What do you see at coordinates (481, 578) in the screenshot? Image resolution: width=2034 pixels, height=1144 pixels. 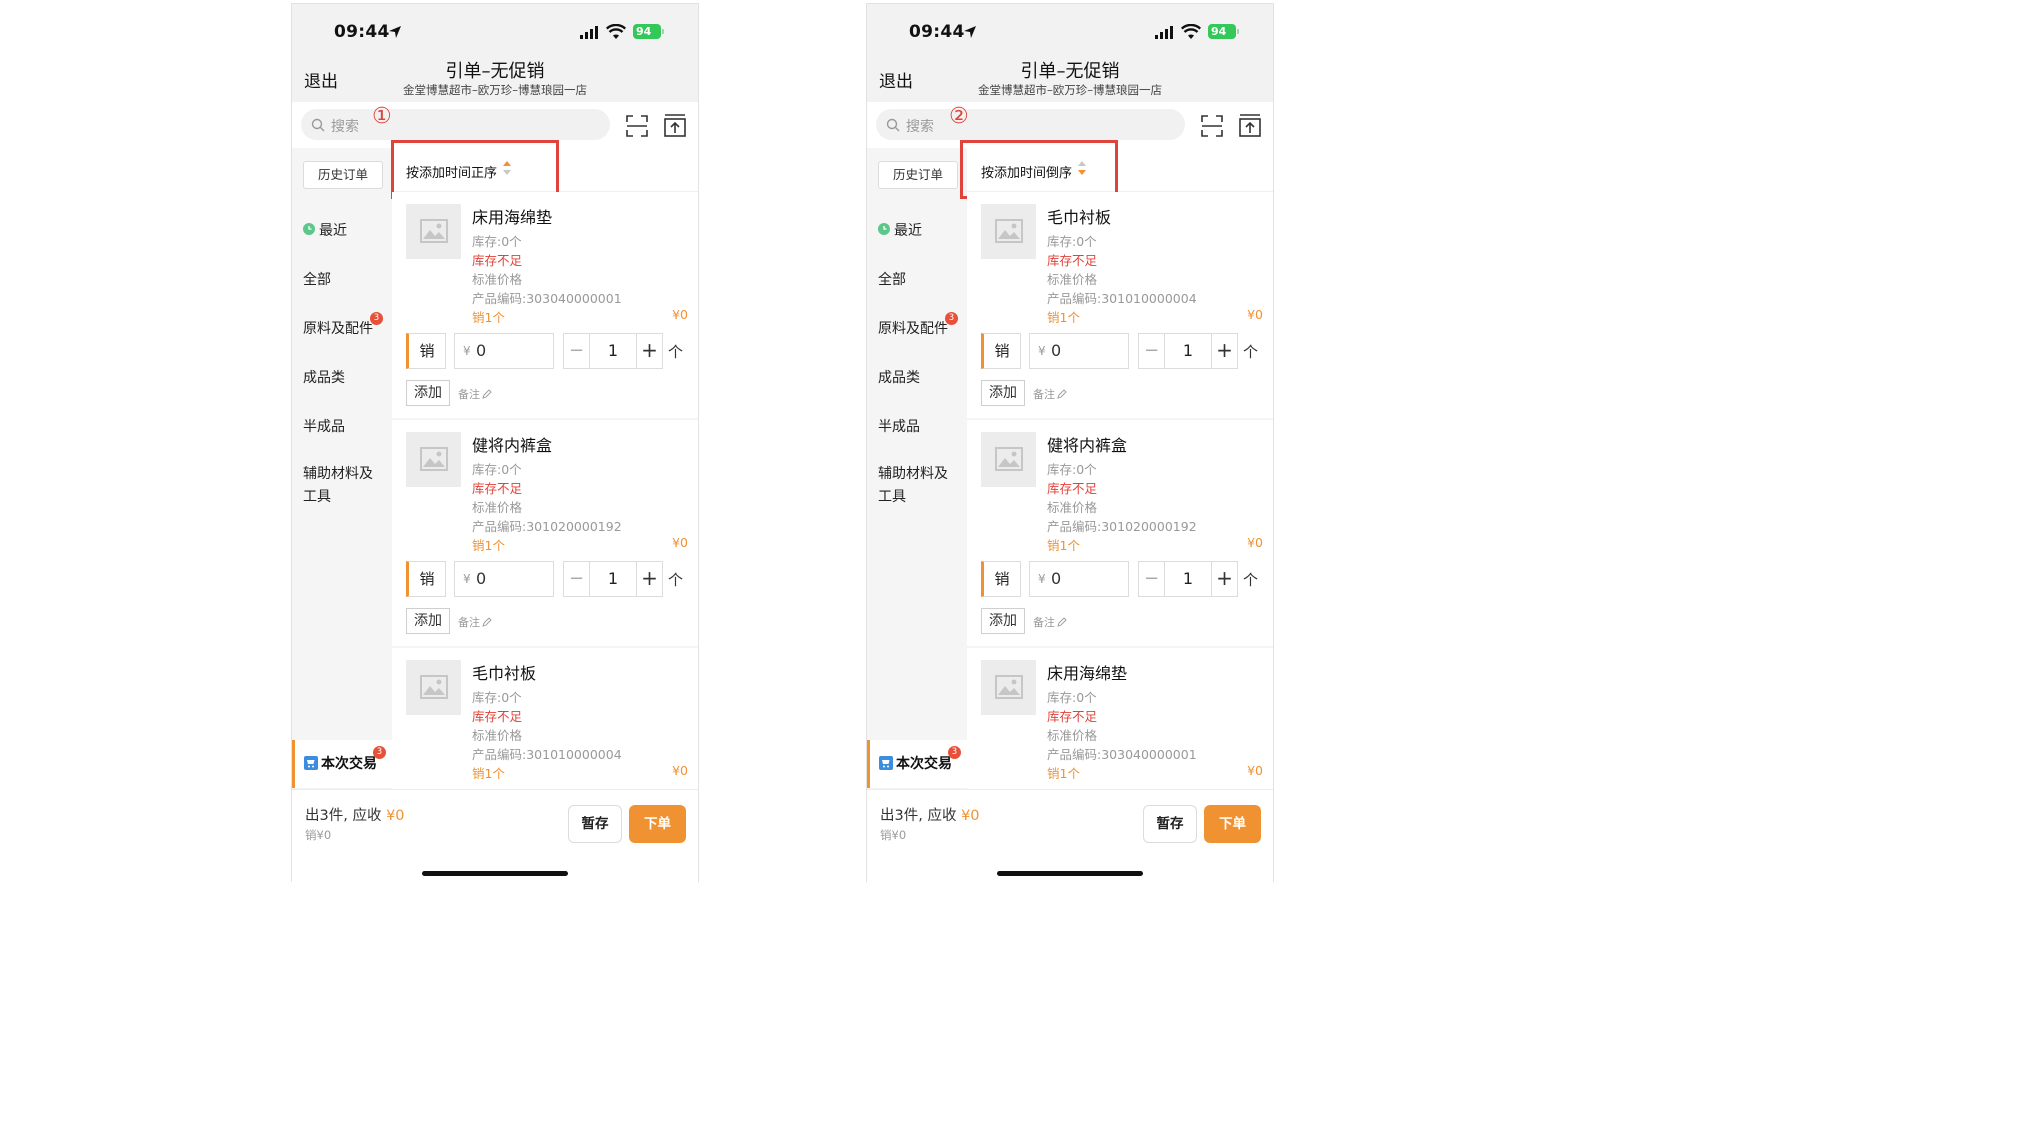 I see `price-value: 0` at bounding box center [481, 578].